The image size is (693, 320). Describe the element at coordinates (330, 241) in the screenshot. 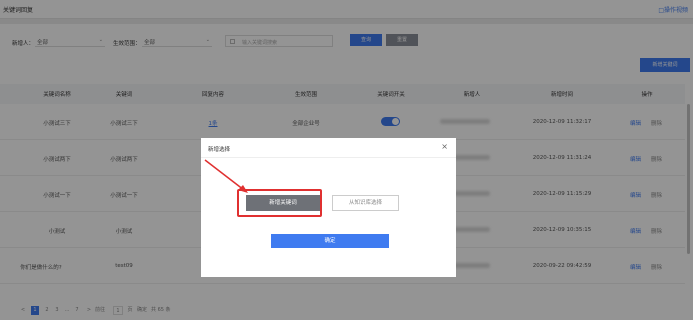

I see `dialog-confirm-button: 确定` at that location.